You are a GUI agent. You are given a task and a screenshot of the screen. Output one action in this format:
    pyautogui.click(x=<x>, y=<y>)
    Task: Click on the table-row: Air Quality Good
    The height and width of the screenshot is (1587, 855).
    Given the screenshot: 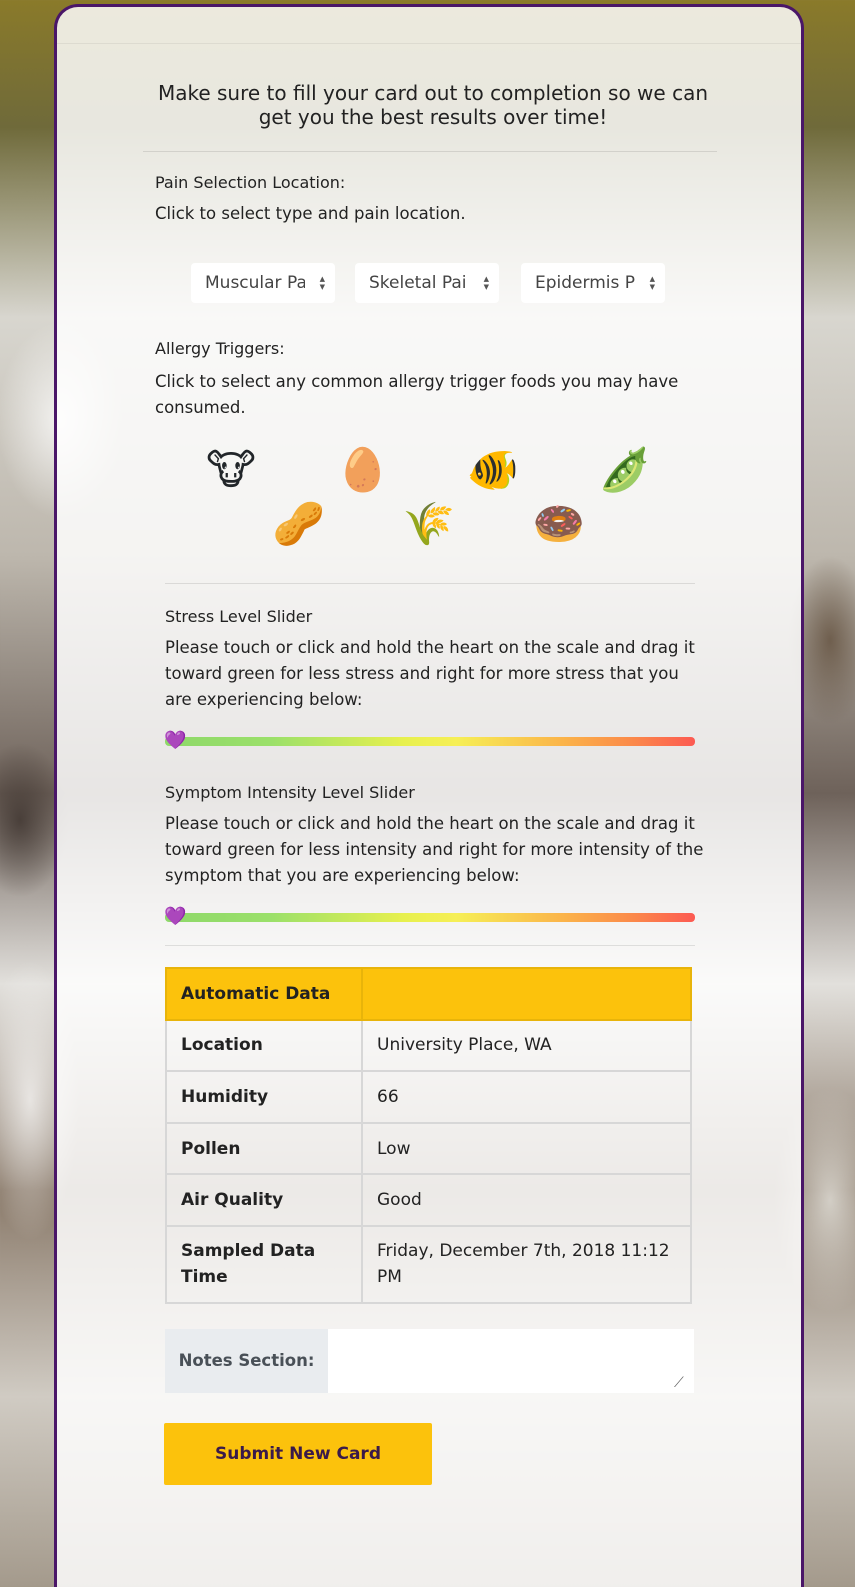 What is the action you would take?
    pyautogui.click(x=428, y=1200)
    